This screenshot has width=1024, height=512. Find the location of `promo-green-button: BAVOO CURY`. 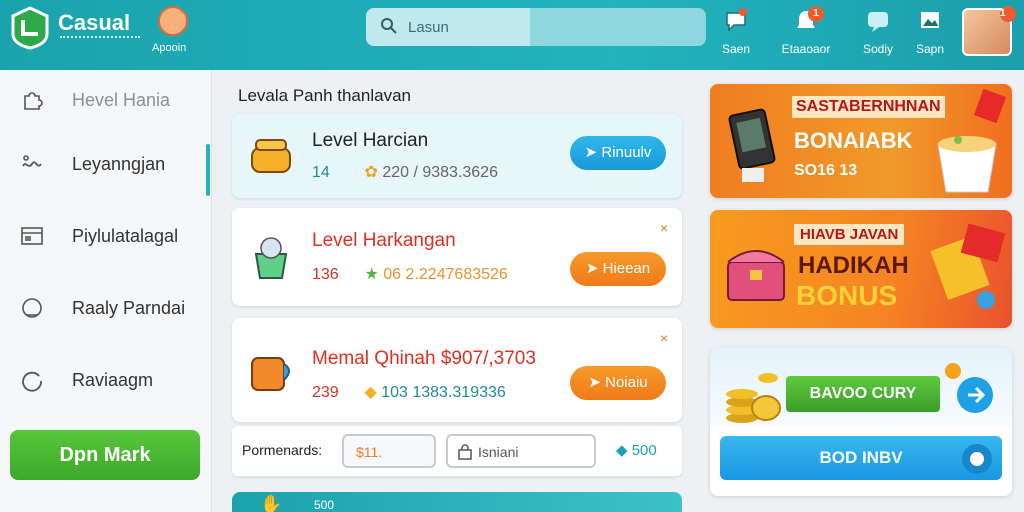

promo-green-button: BAVOO CURY is located at coordinates (863, 394).